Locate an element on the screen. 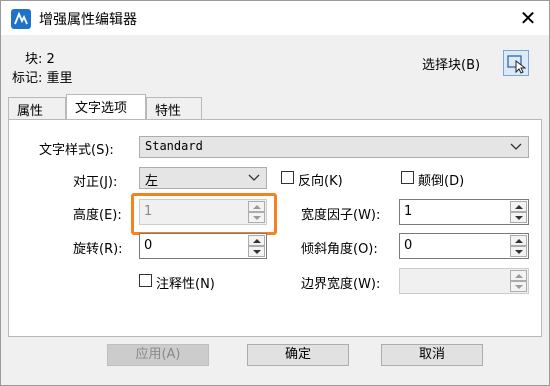  height-label: 高度(E): is located at coordinates (97, 215).